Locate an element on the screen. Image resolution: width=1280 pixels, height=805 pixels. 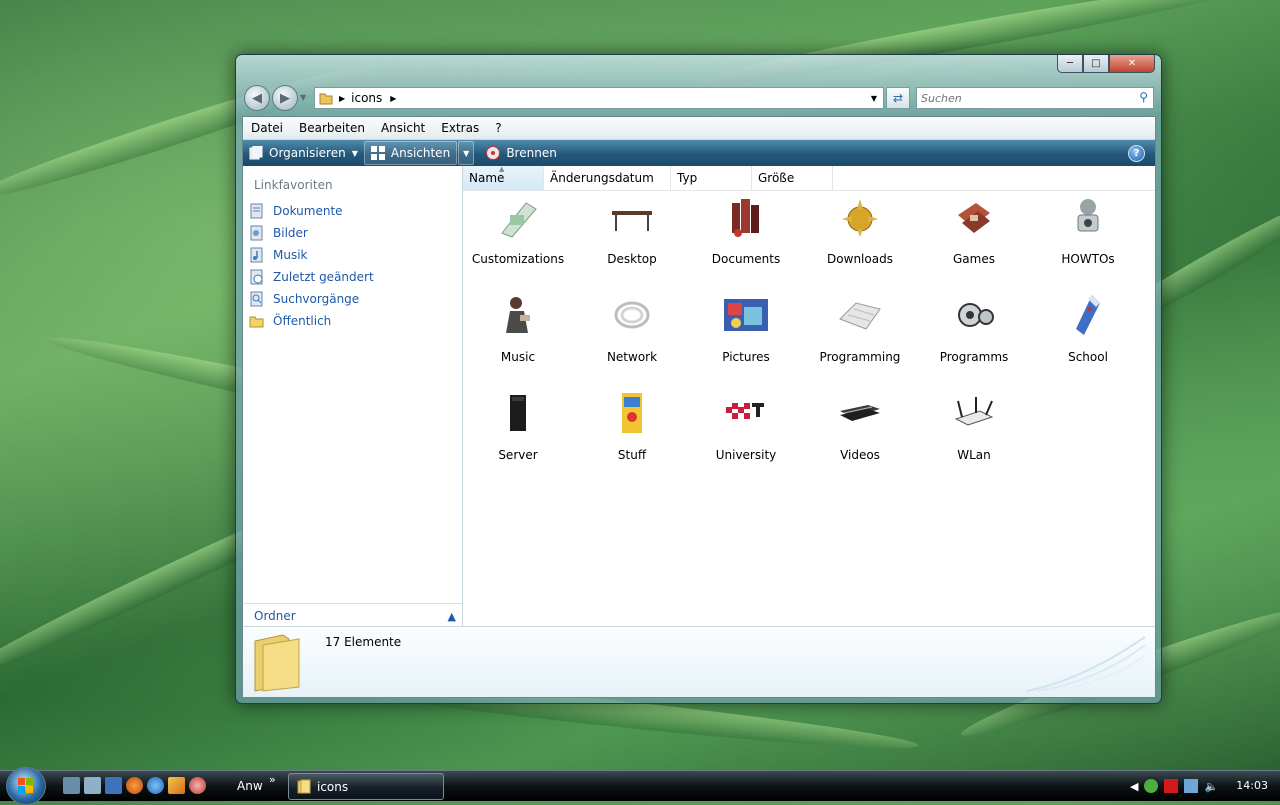
chevron-down-icon: ▼ is located at coordinates (466, 153).